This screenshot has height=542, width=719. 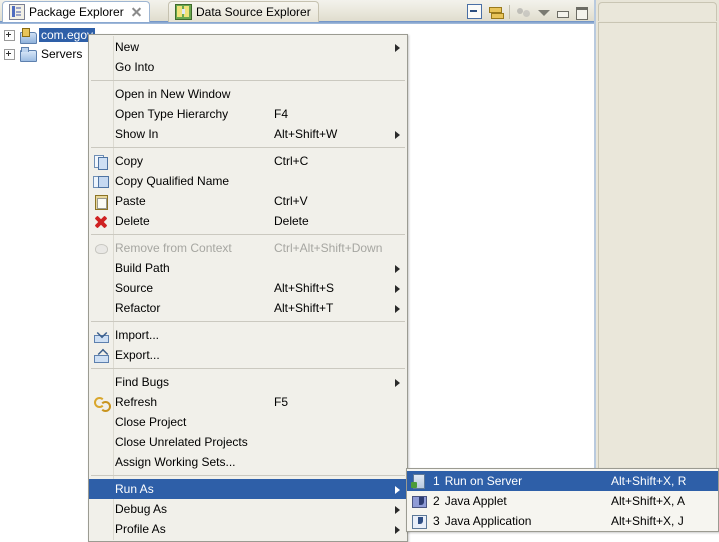 I want to click on menu-item-open-in-new-window: Open in New Window, so click(x=248, y=94).